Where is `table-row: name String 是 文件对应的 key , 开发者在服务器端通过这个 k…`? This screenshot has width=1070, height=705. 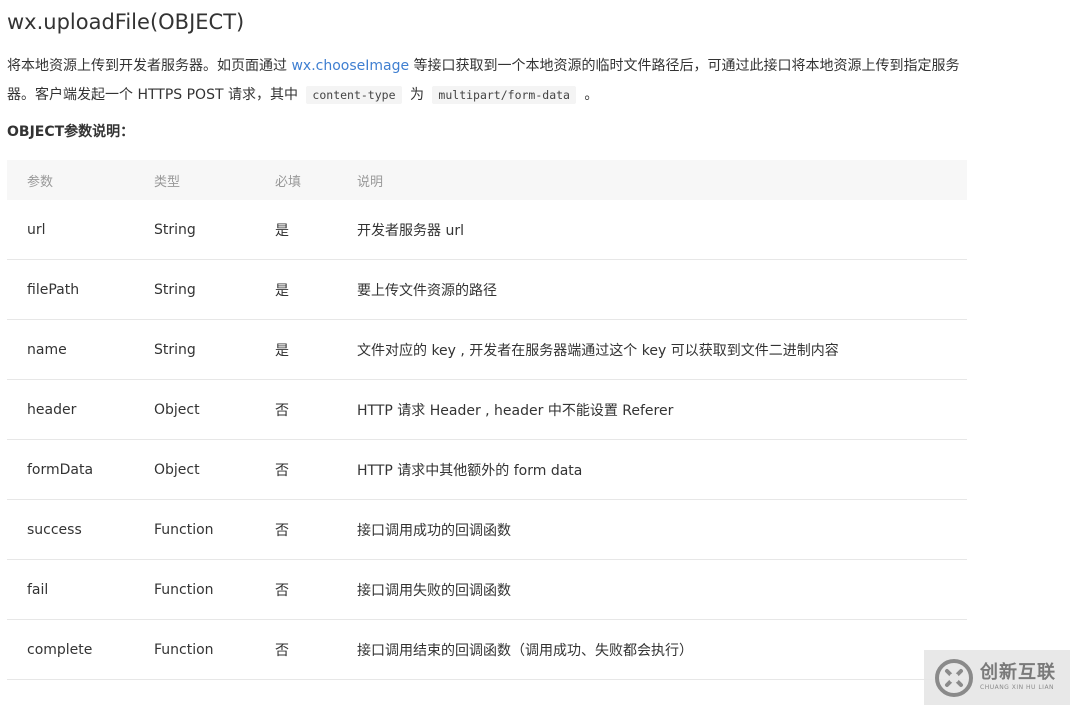 table-row: name String 是 文件对应的 key , 开发者在服务器端通过这个 k… is located at coordinates (487, 350).